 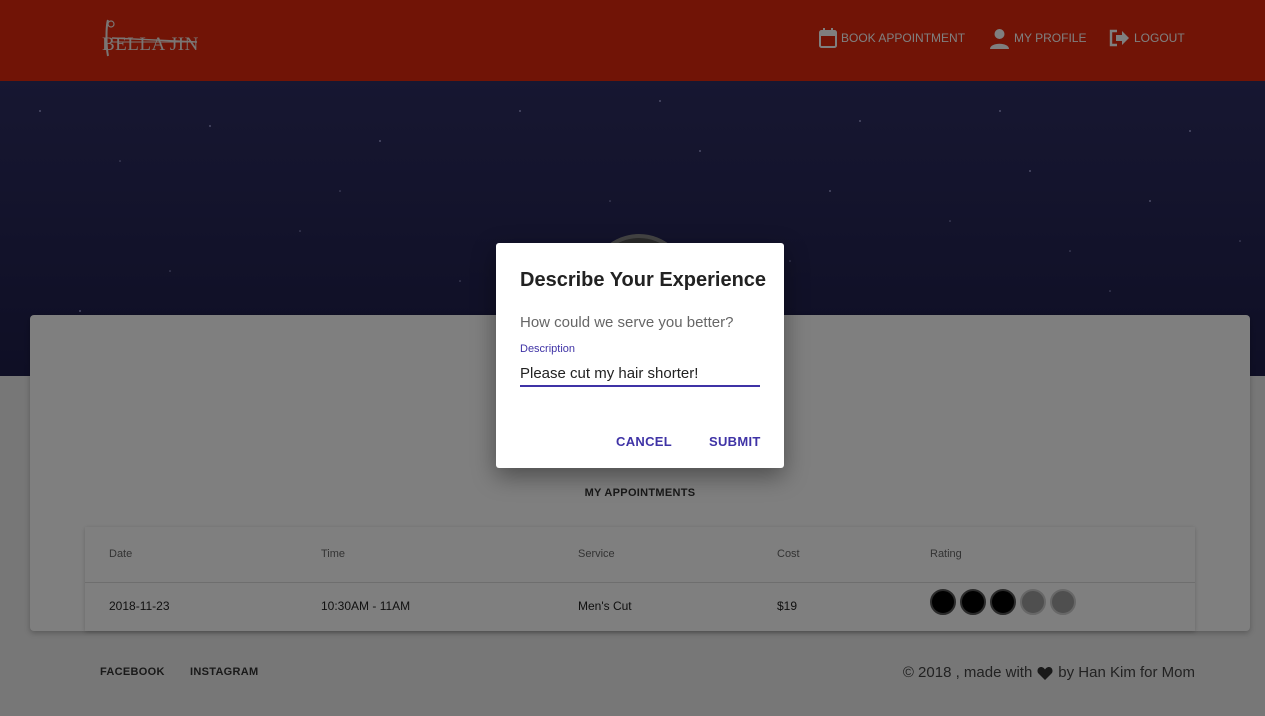 What do you see at coordinates (735, 441) in the screenshot?
I see `submit-button: SUBMIT` at bounding box center [735, 441].